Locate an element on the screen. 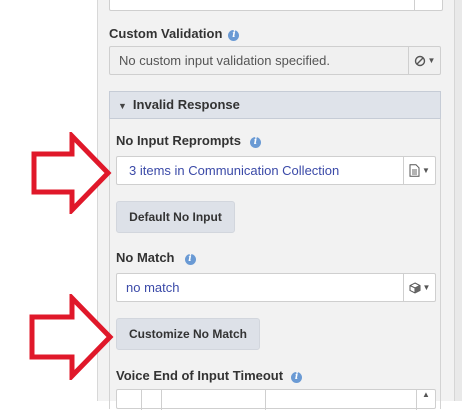 This screenshot has width=462, height=410. no-match-label: No Match i is located at coordinates (156, 257).